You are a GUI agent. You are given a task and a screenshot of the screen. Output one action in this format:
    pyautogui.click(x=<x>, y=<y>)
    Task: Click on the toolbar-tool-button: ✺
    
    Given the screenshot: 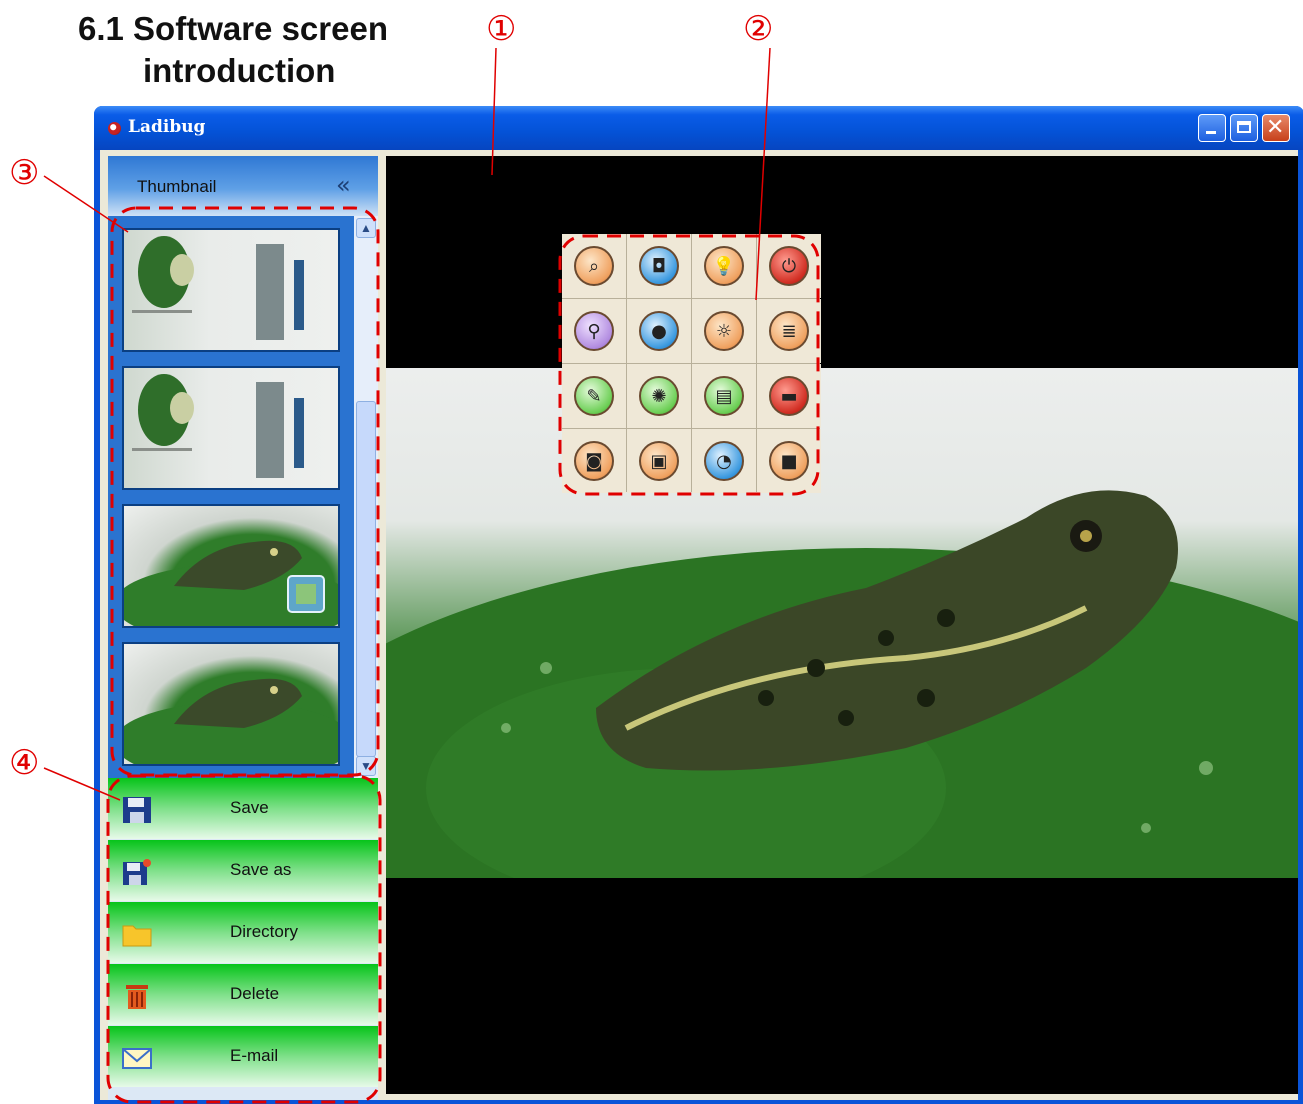 What is the action you would take?
    pyautogui.click(x=659, y=396)
    